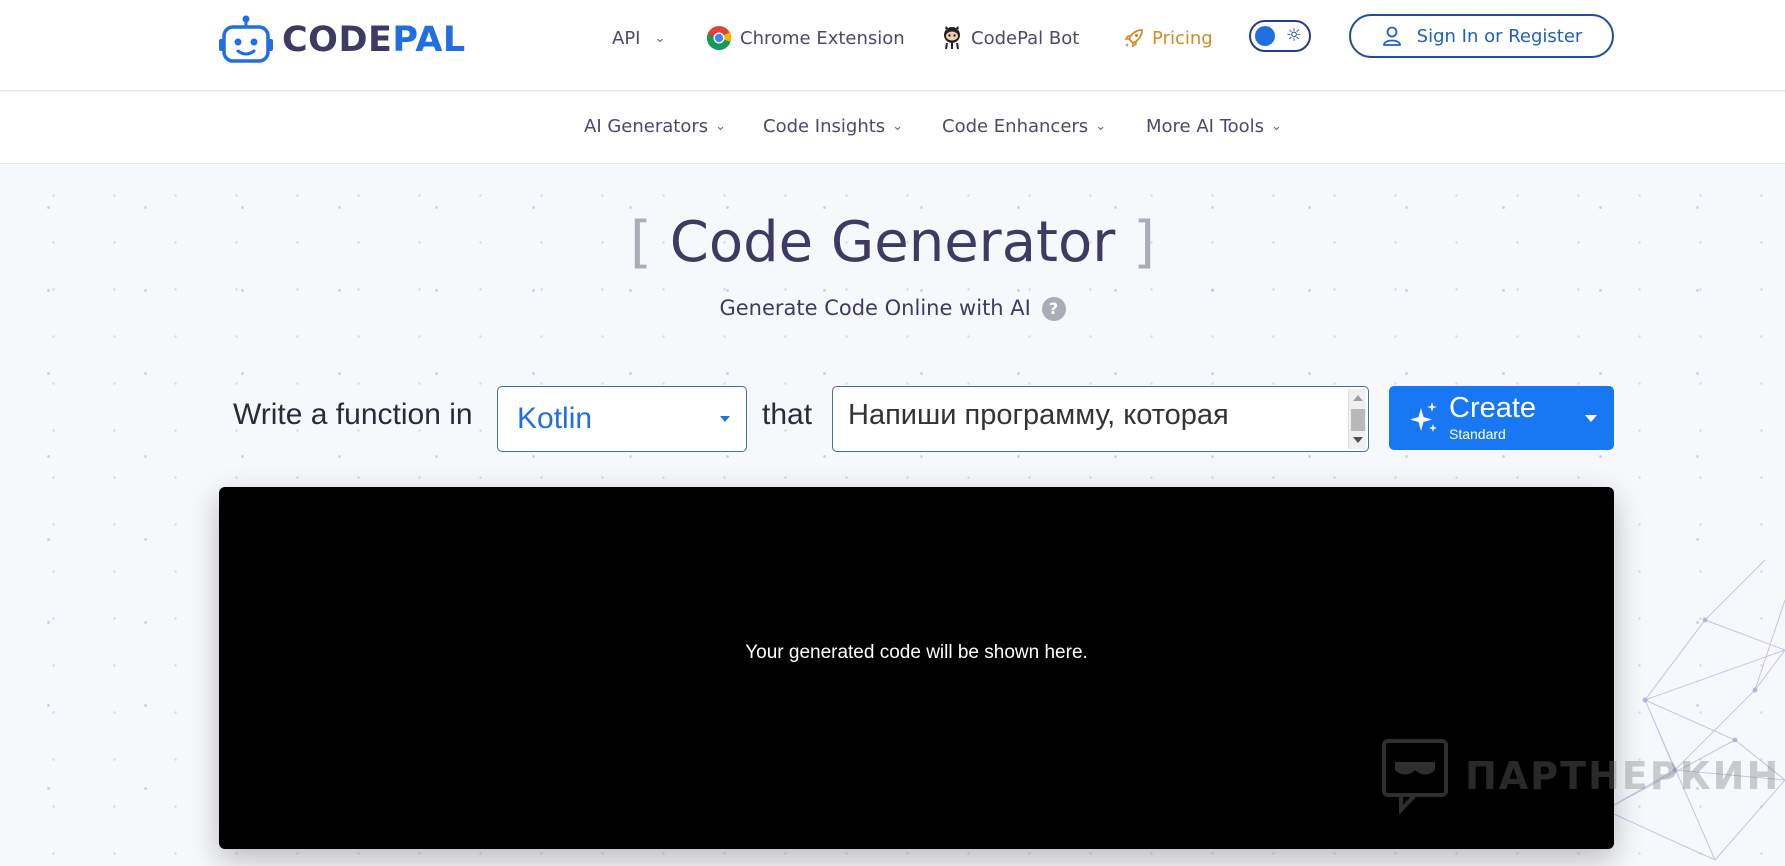 The image size is (1785, 866). I want to click on nav-code-enhancers: Code Enhancers ⌄, so click(1024, 126).